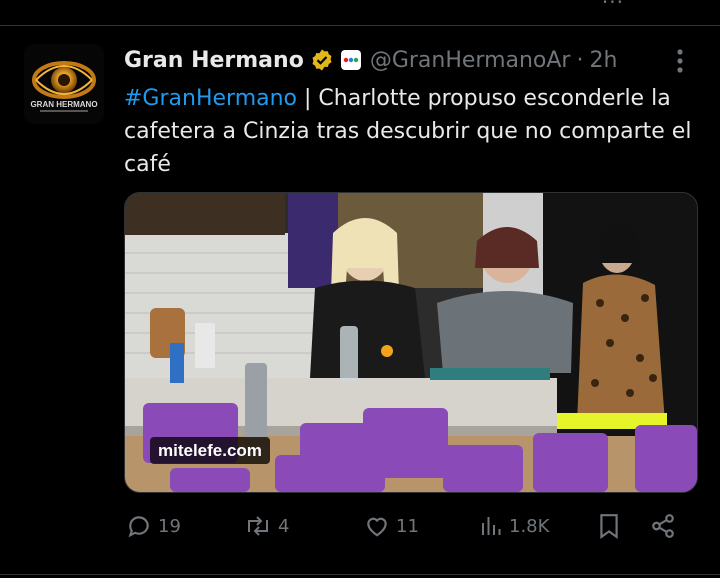  I want to click on retweet-button: 4, so click(266, 526).